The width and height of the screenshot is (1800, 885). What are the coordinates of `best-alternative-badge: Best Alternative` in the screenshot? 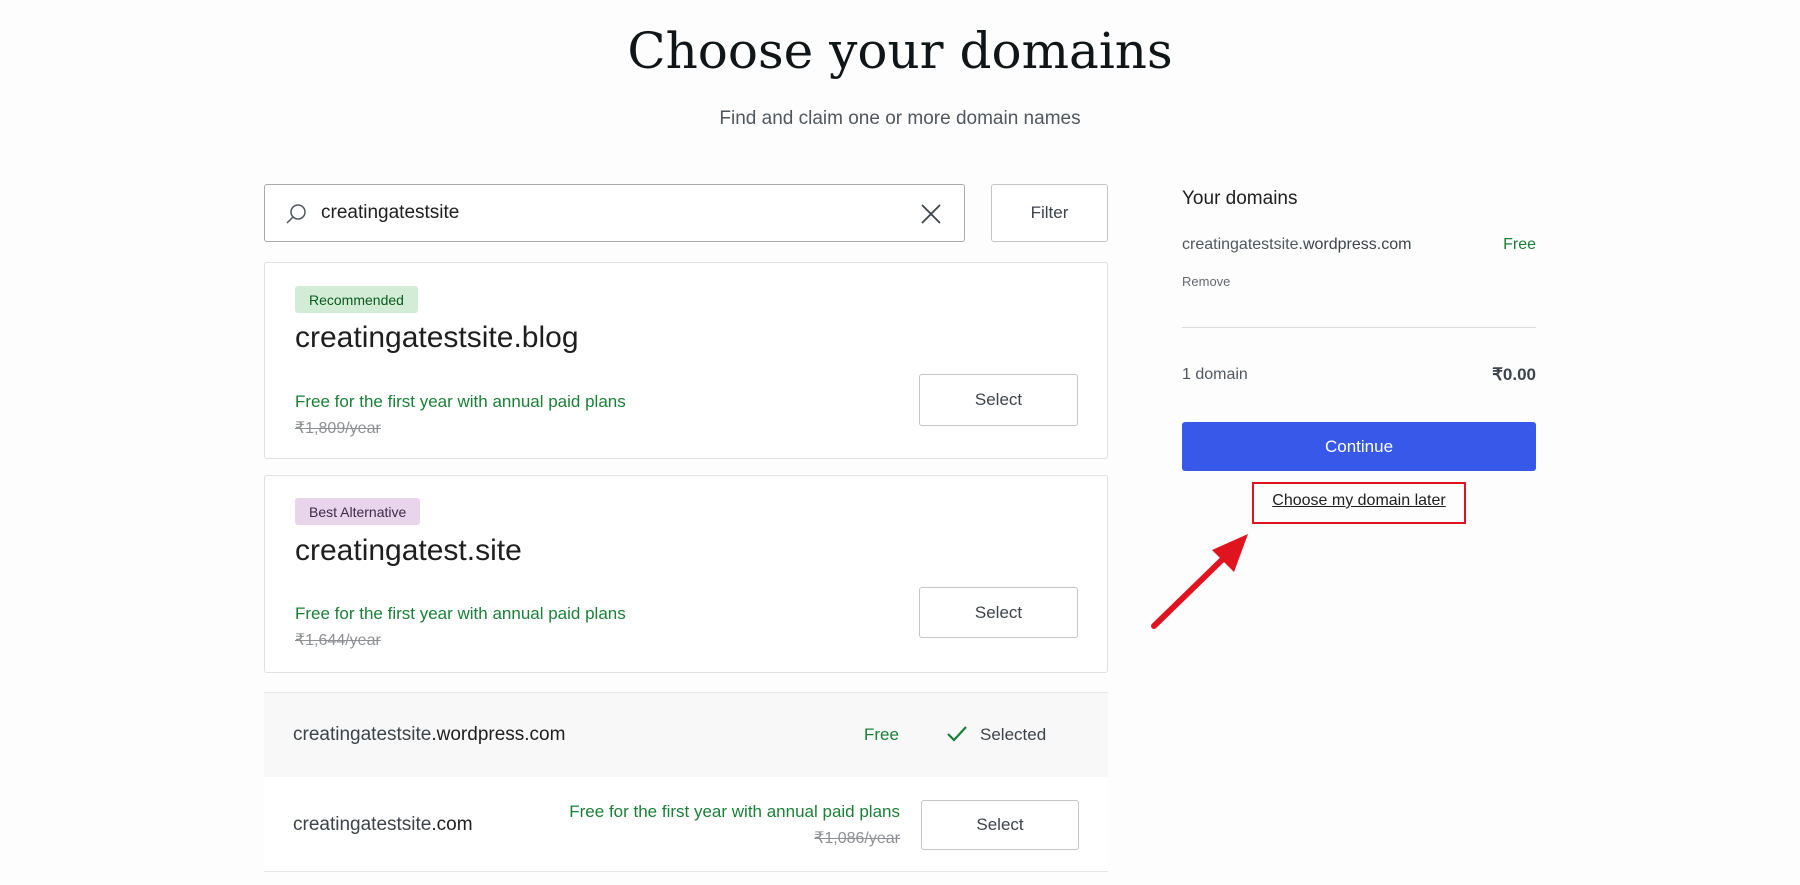 It's located at (358, 511).